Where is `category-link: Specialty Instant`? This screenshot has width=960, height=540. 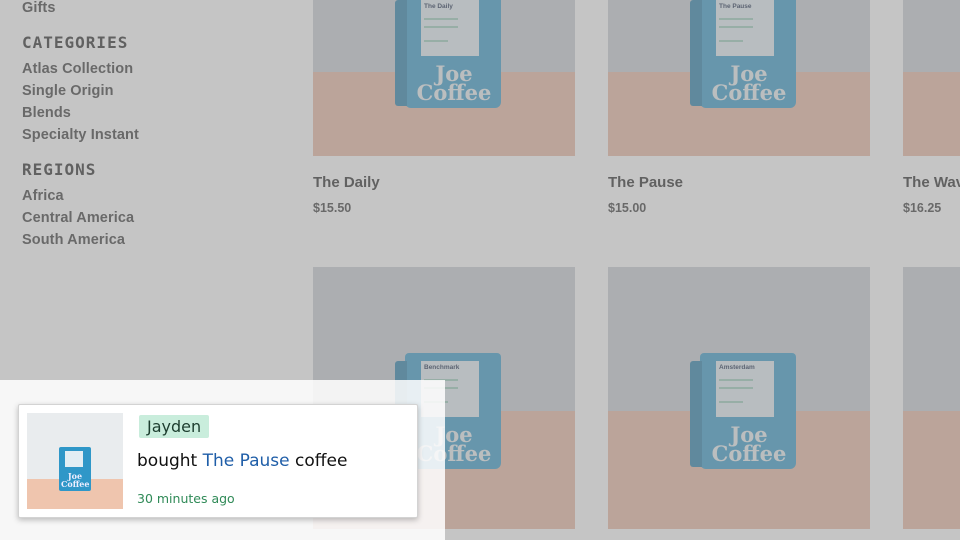 category-link: Specialty Instant is located at coordinates (80, 135).